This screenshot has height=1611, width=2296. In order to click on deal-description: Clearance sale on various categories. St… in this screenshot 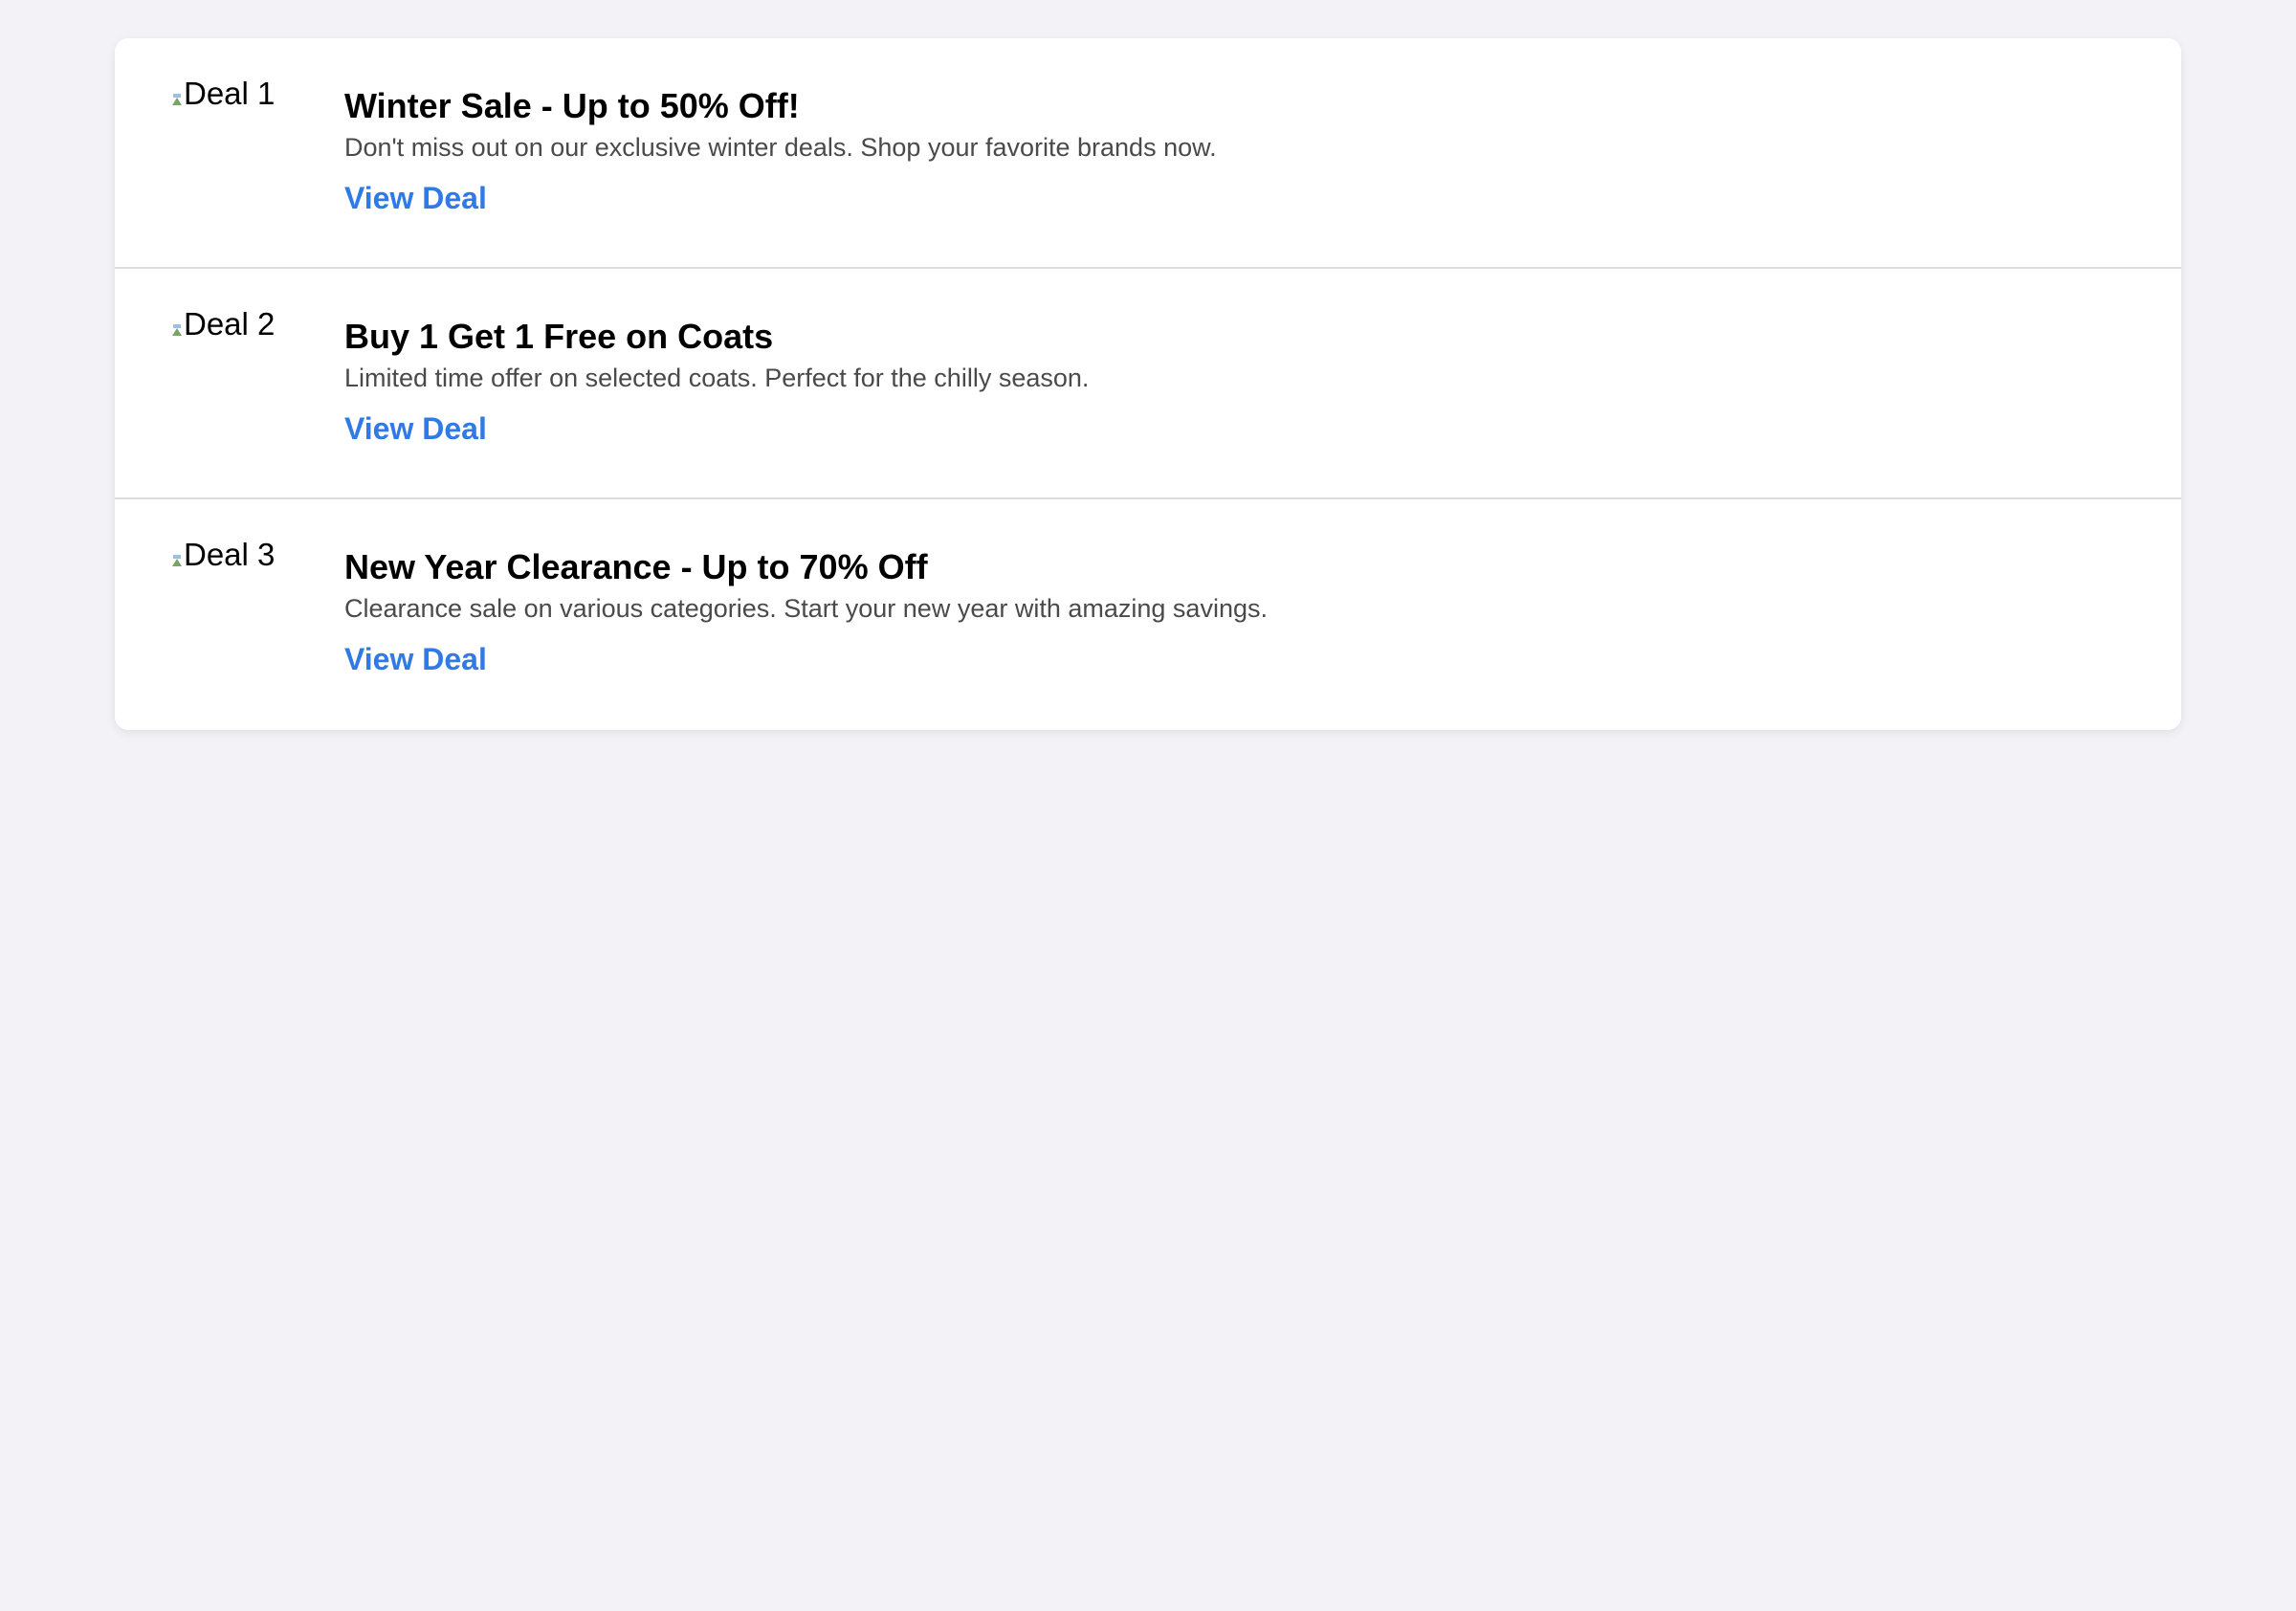, I will do `click(806, 608)`.